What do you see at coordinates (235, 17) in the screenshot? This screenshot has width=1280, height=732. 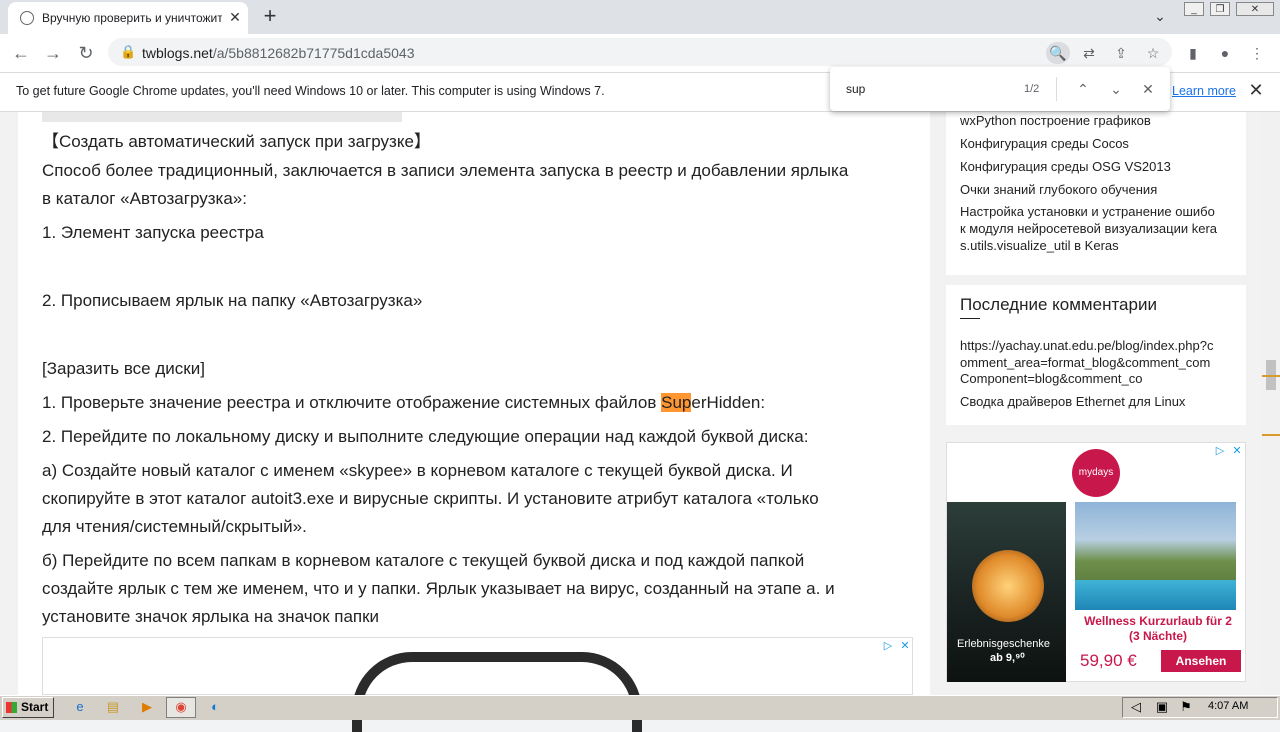 I see `tab-close-button: ✕` at bounding box center [235, 17].